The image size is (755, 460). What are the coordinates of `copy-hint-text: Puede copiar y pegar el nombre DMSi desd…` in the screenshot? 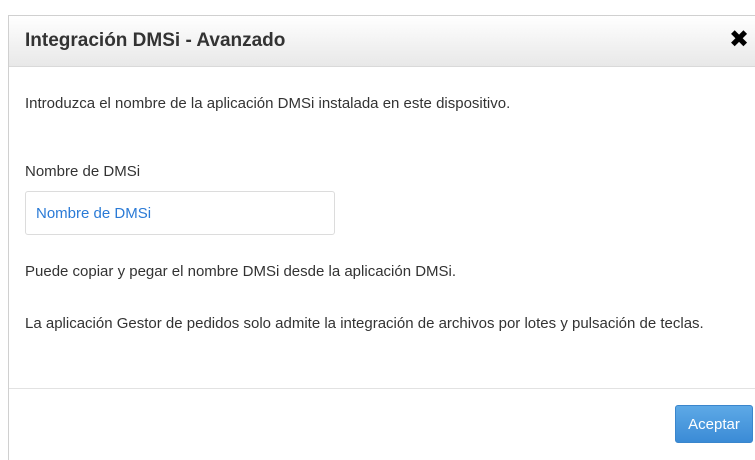 It's located at (241, 271).